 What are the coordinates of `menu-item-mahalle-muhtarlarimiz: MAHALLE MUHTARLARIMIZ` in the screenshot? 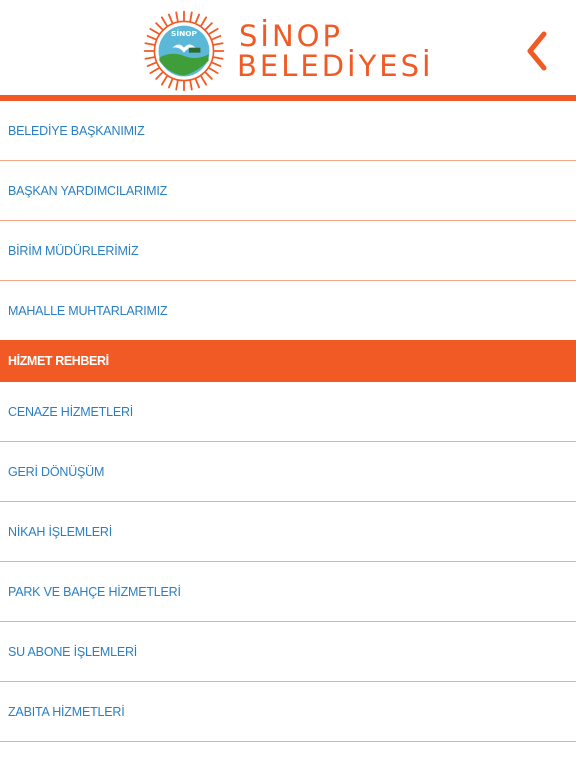 It's located at (288, 310).